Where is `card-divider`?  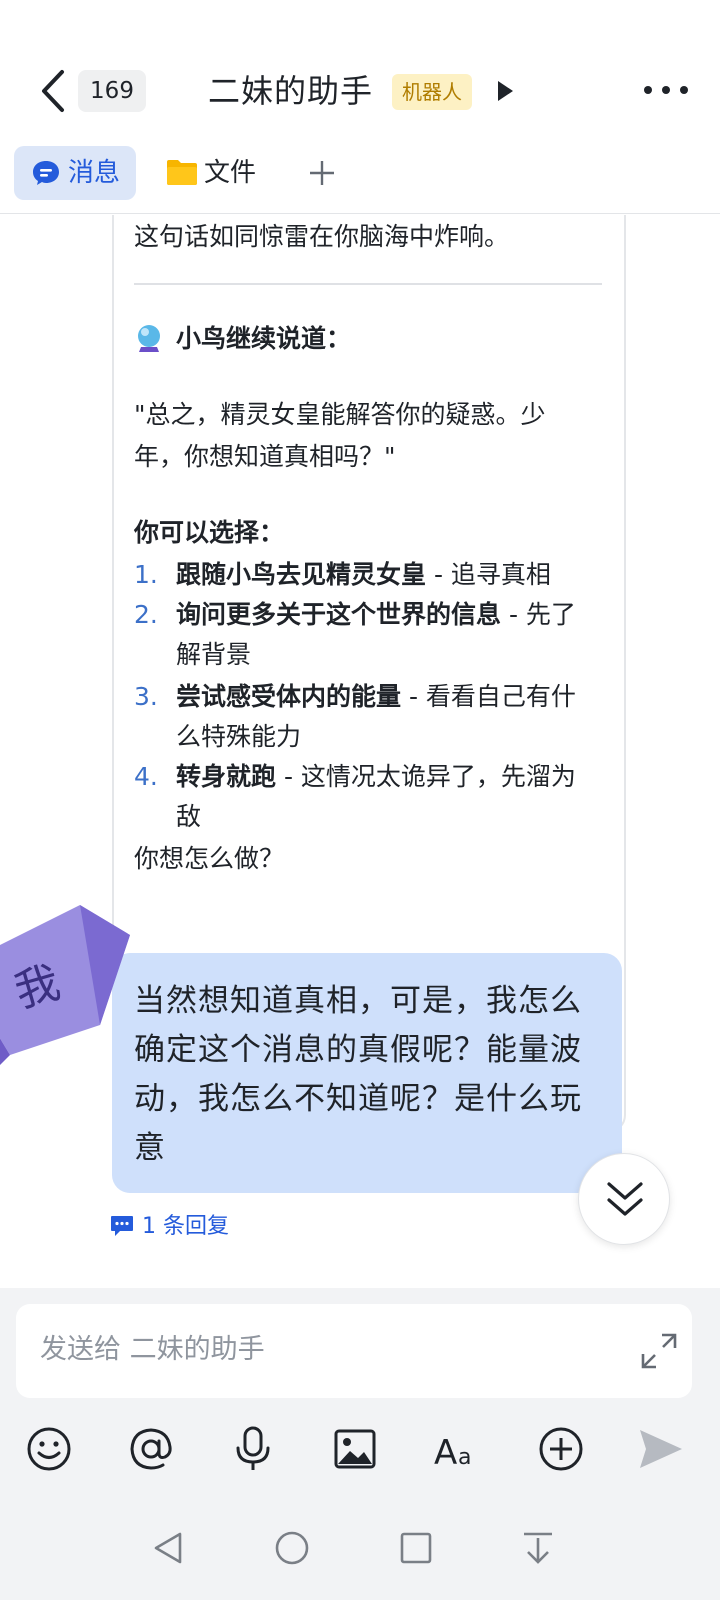 card-divider is located at coordinates (368, 284).